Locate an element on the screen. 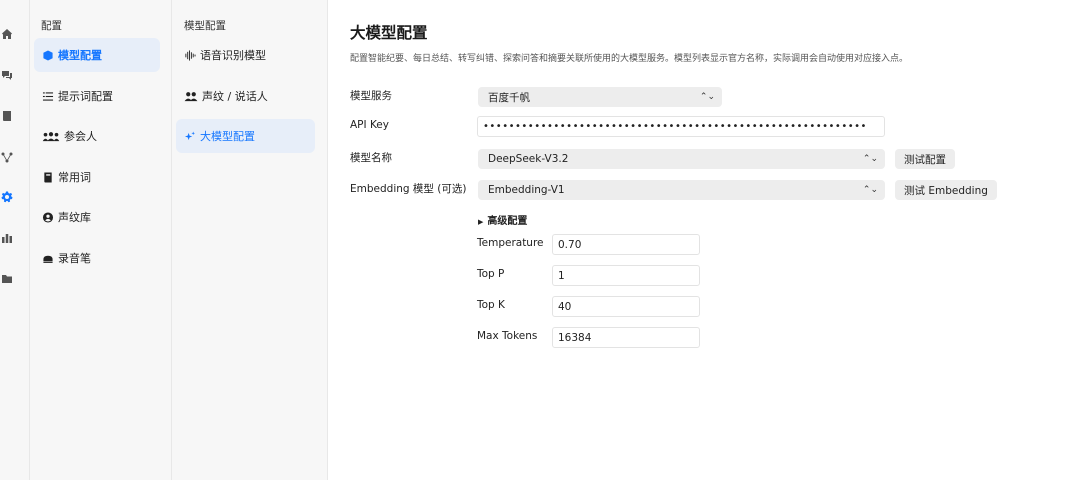 The width and height of the screenshot is (1080, 480). model-config-nav: 模型配置 语音识别模型 声纹 / 说话人 大模型配置 is located at coordinates (250, 240).